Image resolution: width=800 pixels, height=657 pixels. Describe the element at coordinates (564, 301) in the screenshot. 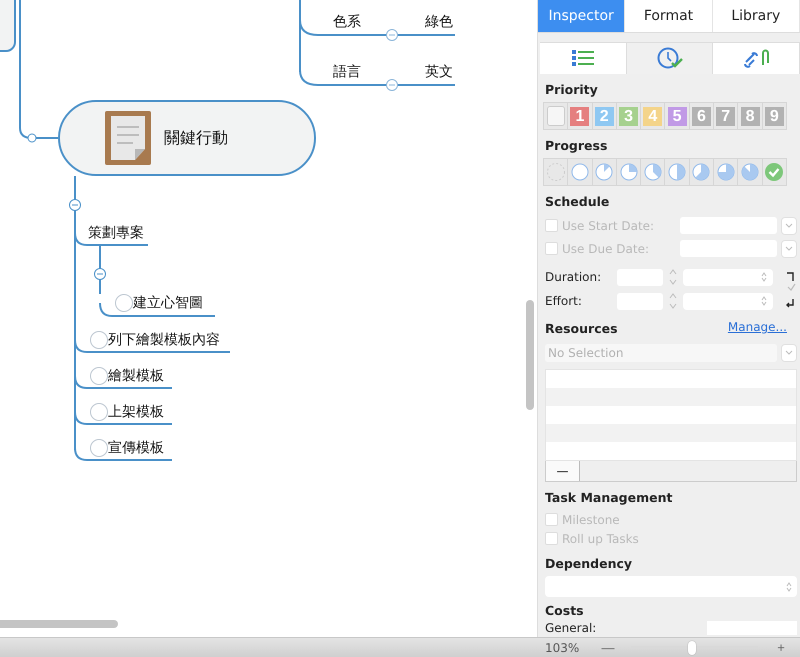

I see `field-label: Effort:` at that location.